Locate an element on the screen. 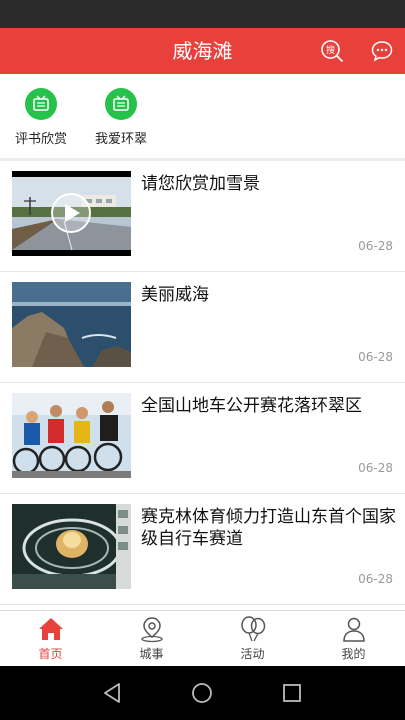 The image size is (405, 720). search-icon: 搜 is located at coordinates (332, 51).